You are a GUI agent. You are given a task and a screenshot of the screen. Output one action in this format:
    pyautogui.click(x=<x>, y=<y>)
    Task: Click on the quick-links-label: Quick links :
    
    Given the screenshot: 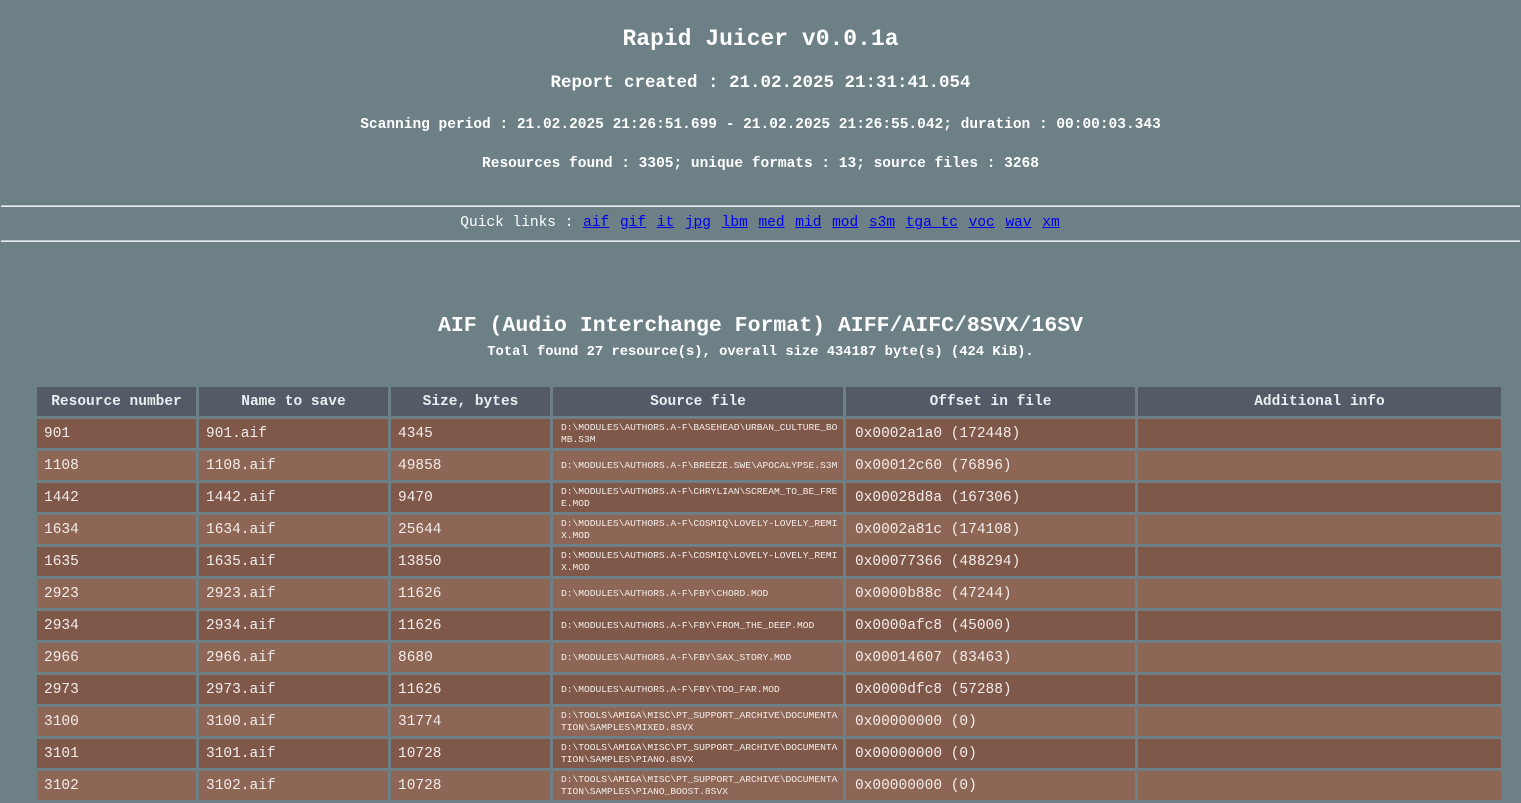 What is the action you would take?
    pyautogui.click(x=517, y=223)
    